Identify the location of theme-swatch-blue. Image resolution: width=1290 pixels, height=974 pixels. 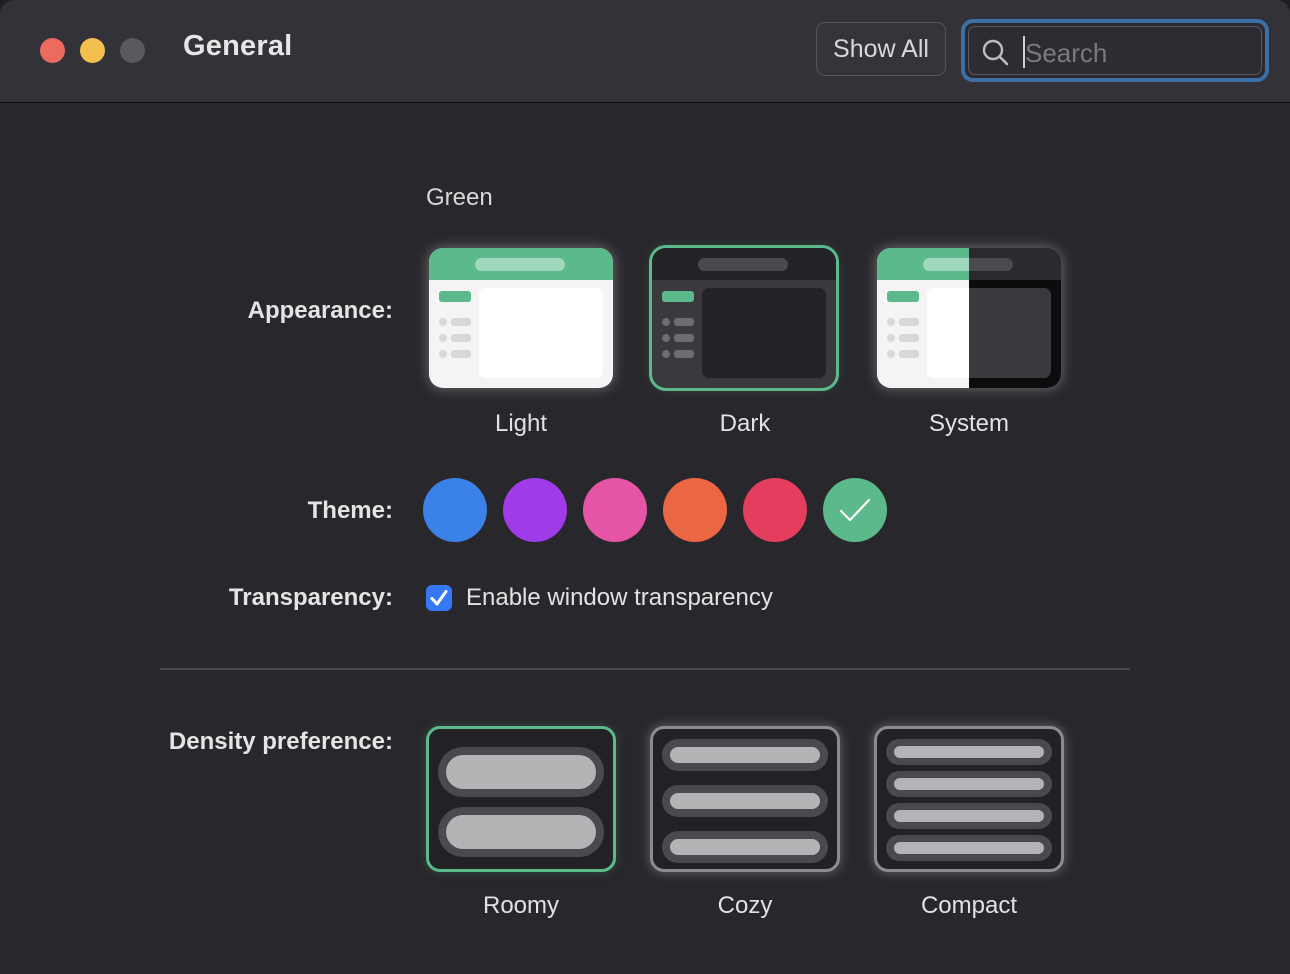
(455, 510).